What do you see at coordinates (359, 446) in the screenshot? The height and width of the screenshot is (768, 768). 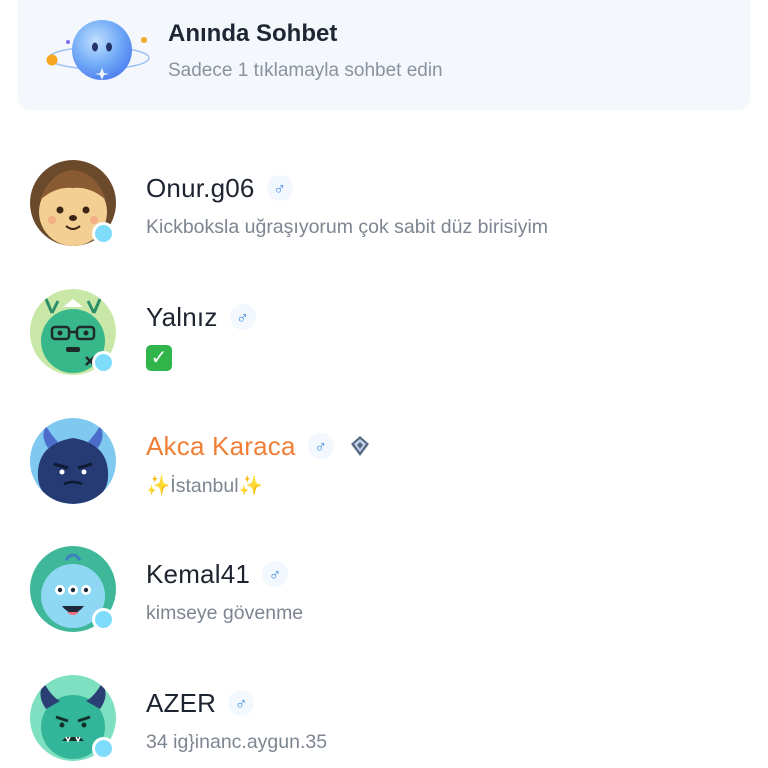 I see `diamond-badge-icon` at bounding box center [359, 446].